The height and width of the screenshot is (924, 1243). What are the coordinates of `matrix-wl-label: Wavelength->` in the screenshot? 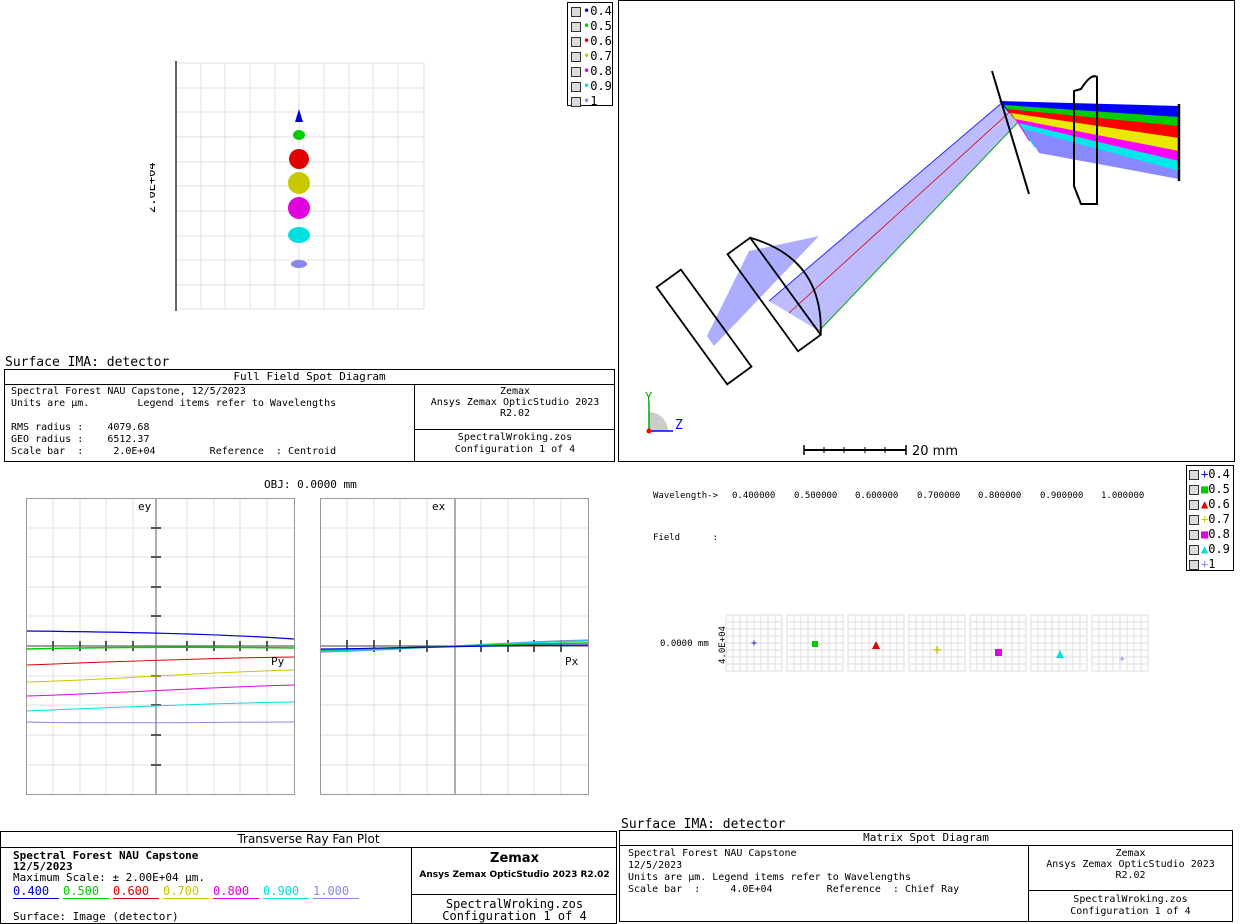 It's located at (686, 496).